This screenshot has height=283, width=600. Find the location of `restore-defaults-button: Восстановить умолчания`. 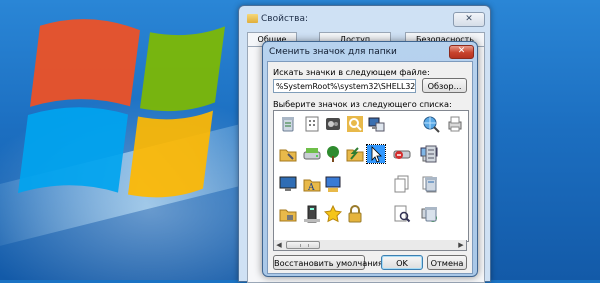

restore-defaults-button: Восстановить умолчания is located at coordinates (328, 262).